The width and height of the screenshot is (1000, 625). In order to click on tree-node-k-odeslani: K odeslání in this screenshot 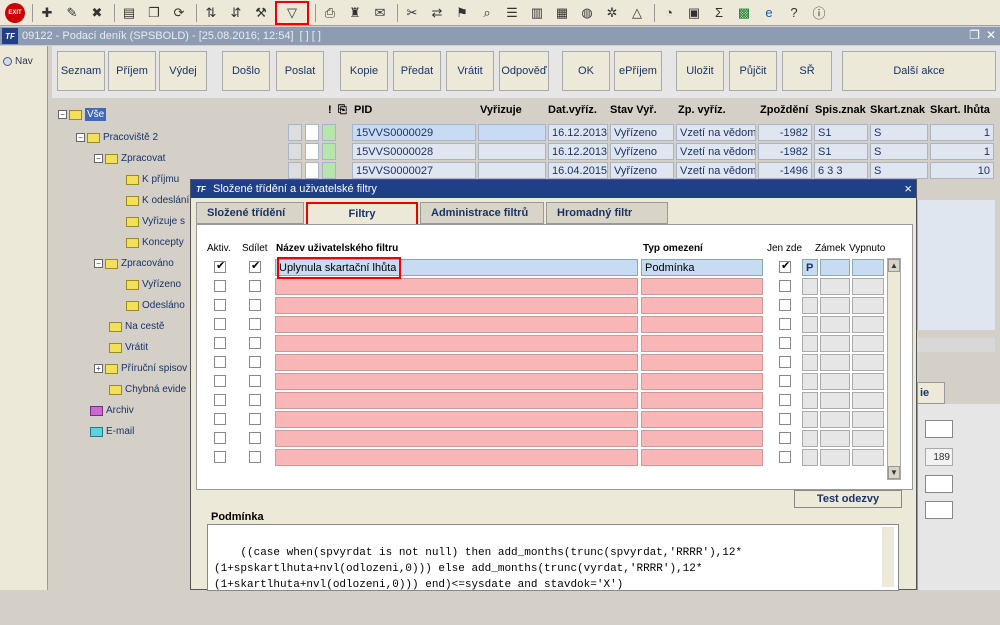, I will do `click(157, 200)`.